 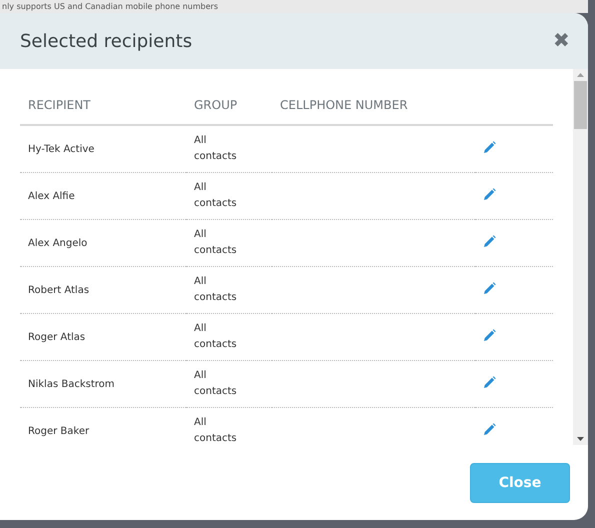 What do you see at coordinates (229, 105) in the screenshot?
I see `column-header: GROUP` at bounding box center [229, 105].